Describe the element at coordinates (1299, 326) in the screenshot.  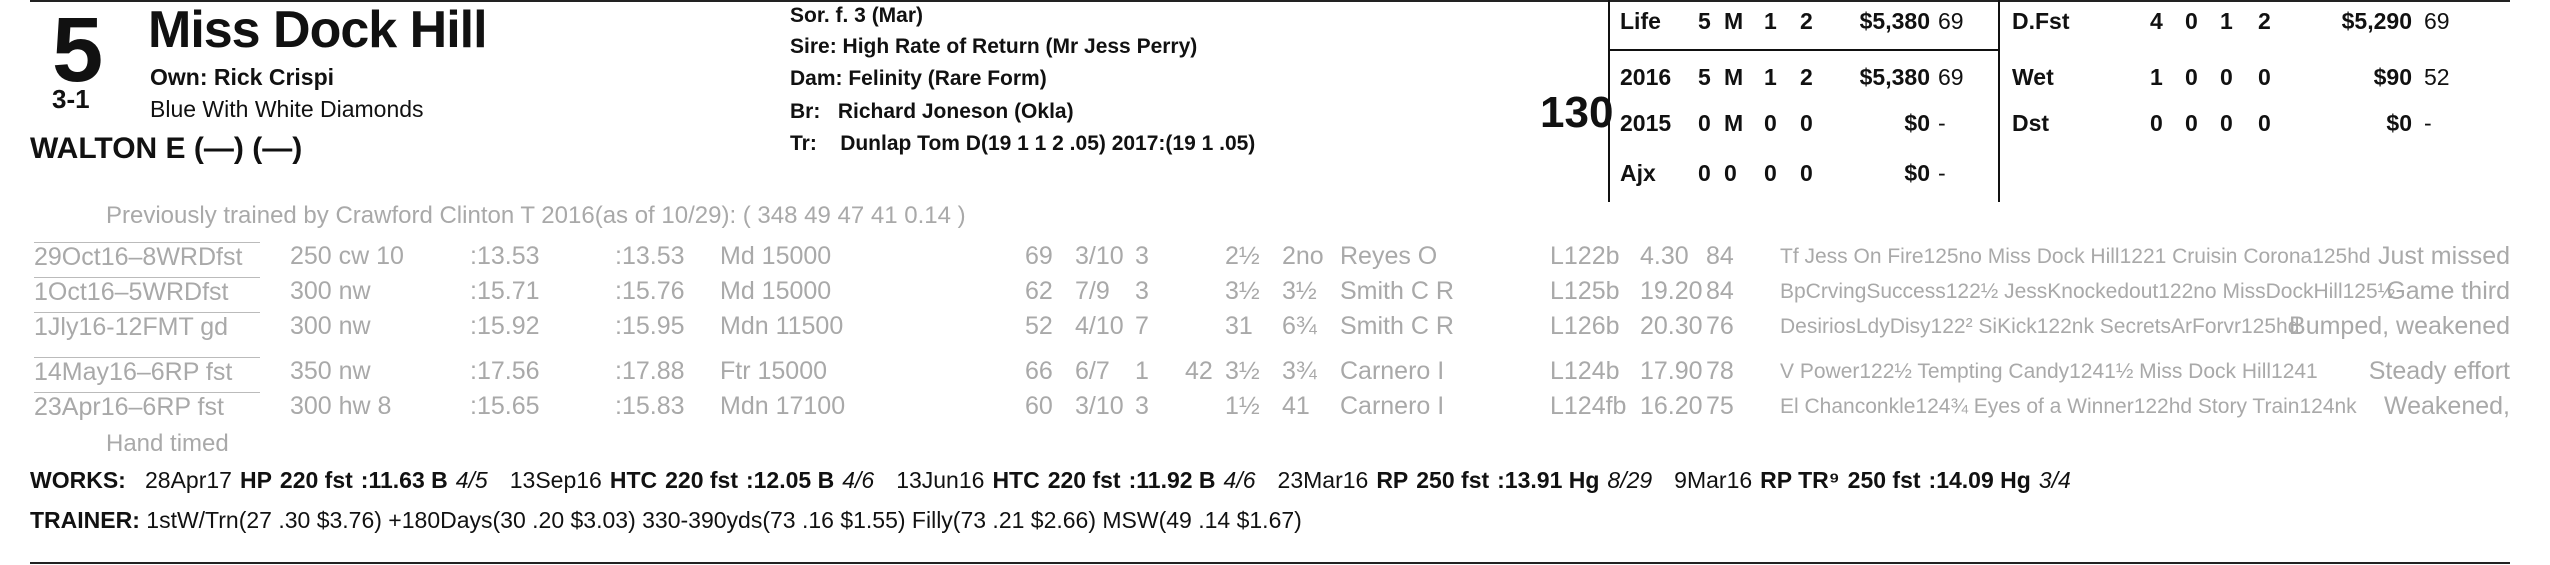
I see `pp-finish: 6¾` at that location.